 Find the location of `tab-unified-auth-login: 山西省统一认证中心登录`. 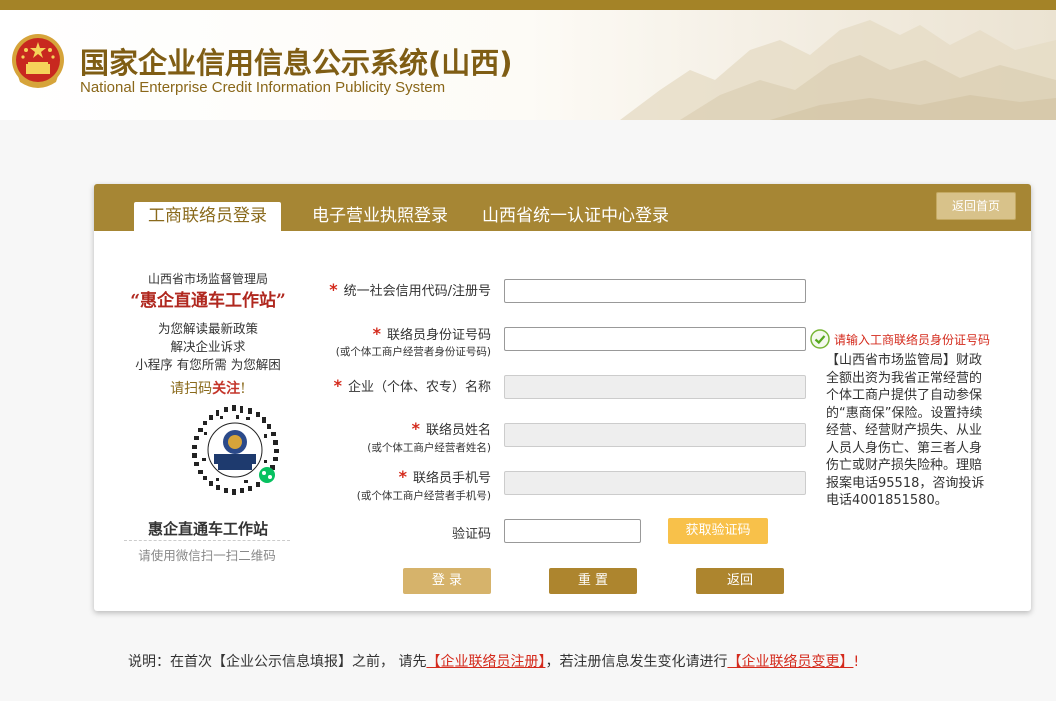

tab-unified-auth-login: 山西省统一认证中心登录 is located at coordinates (575, 216).